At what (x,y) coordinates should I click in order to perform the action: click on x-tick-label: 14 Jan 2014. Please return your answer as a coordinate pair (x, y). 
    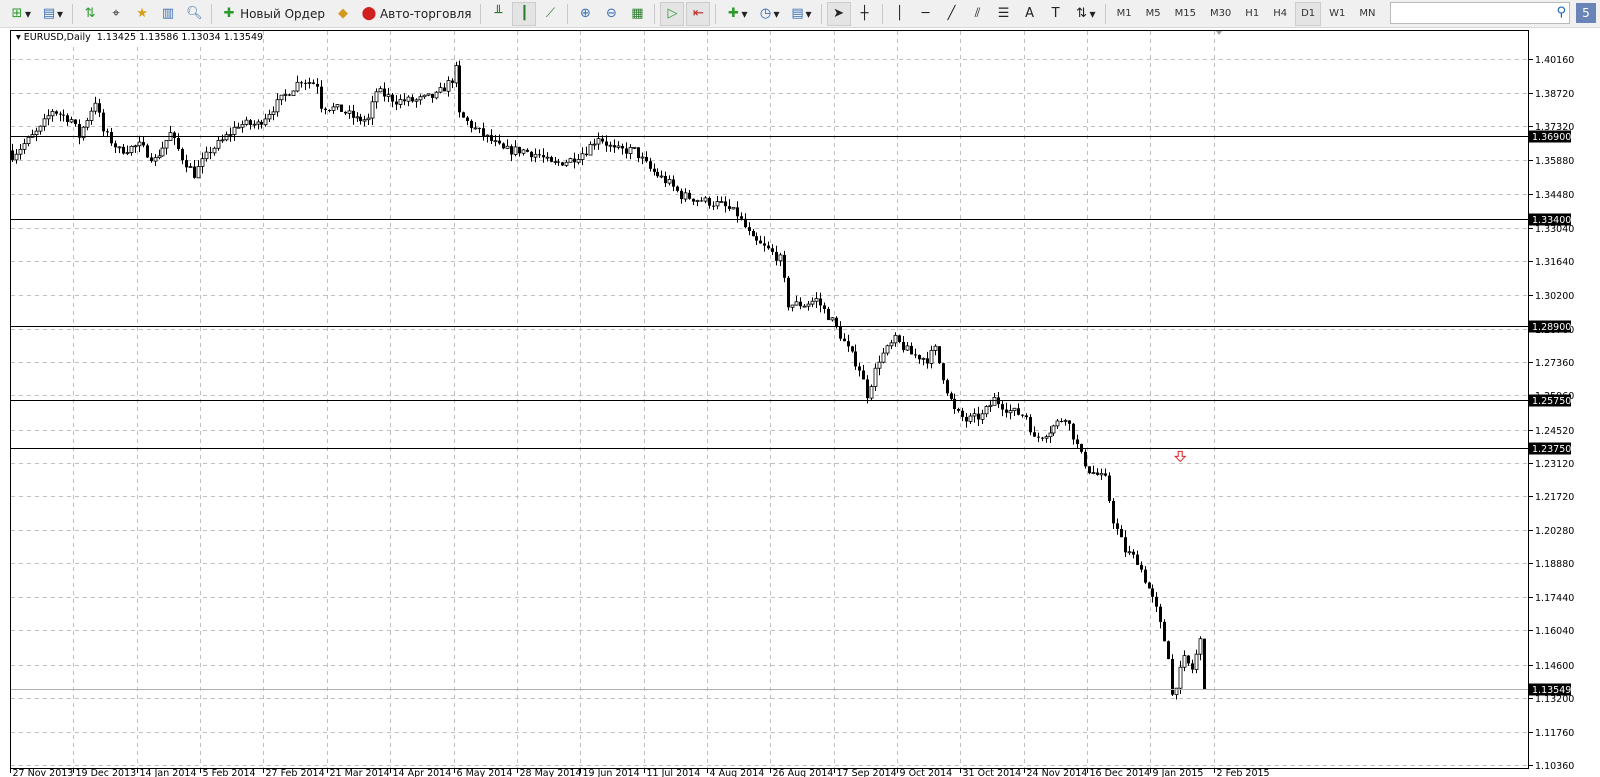
    Looking at the image, I should click on (168, 772).